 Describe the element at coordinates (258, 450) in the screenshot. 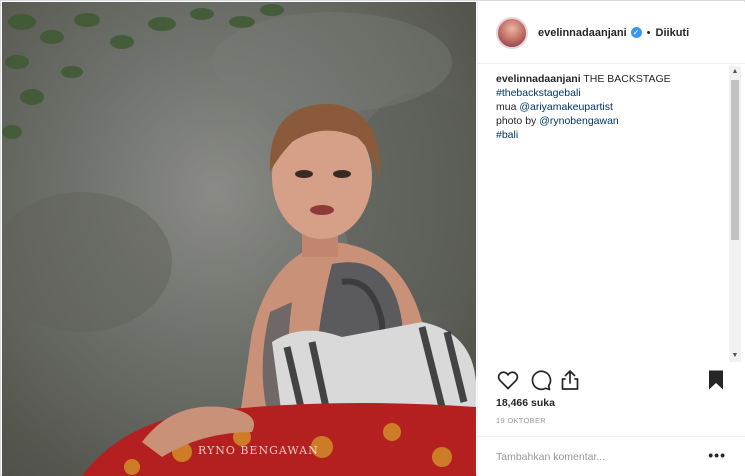

I see `photo-watermark: RYNO BENGAWAN` at that location.